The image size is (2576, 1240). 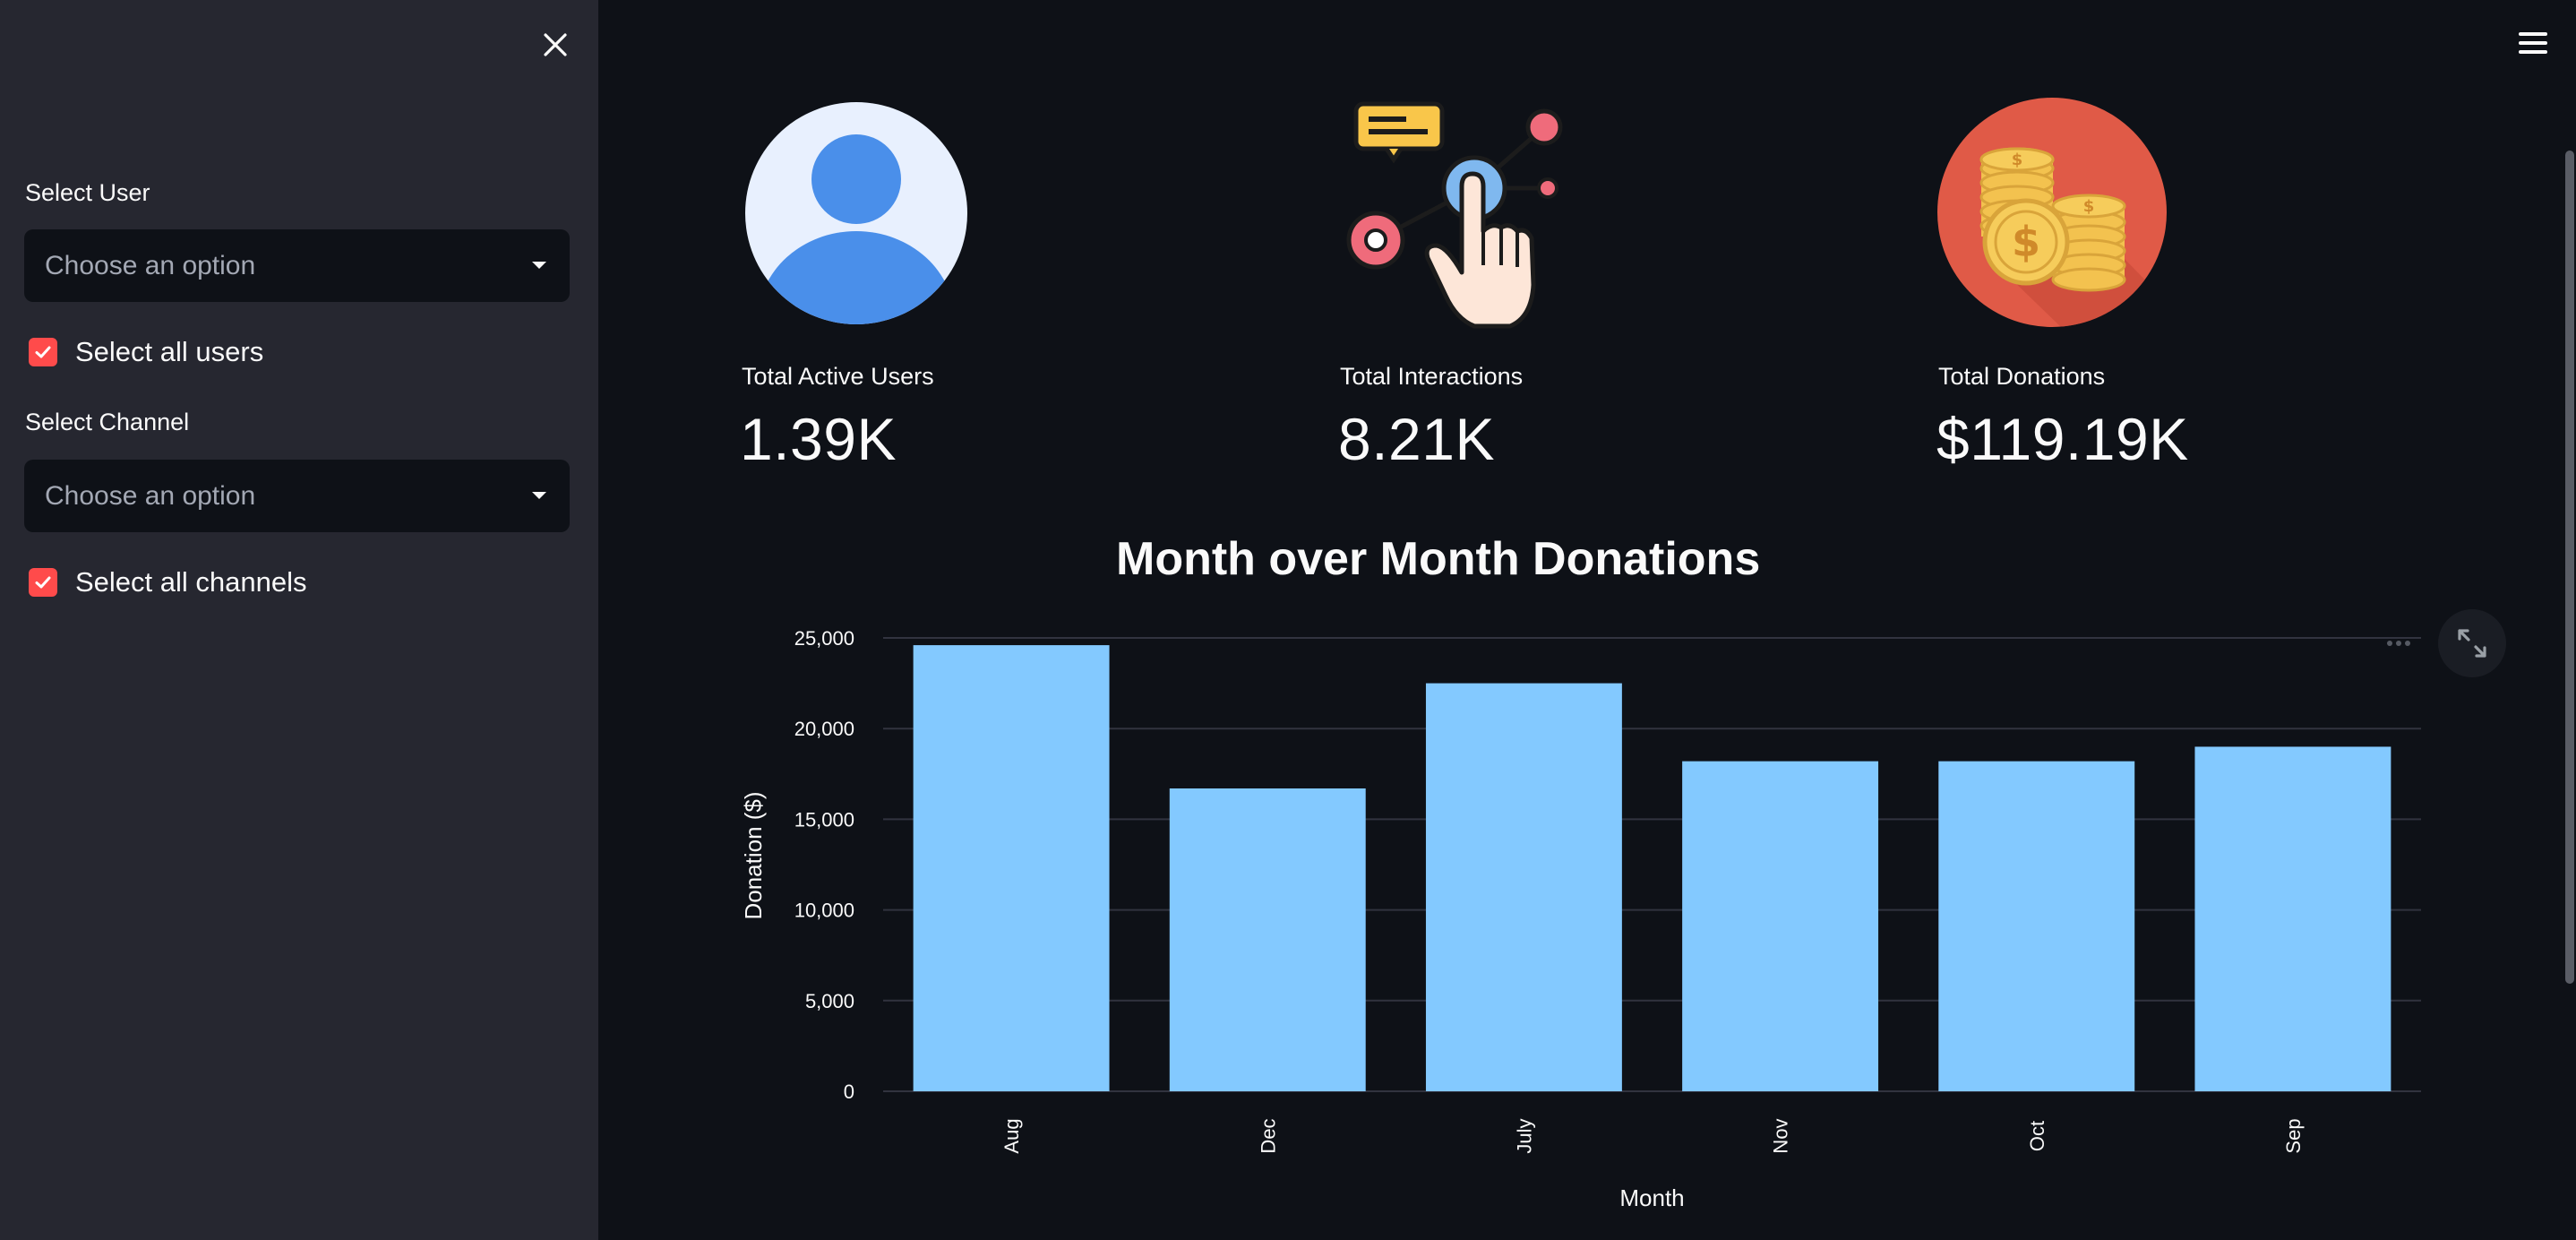 What do you see at coordinates (1781, 1136) in the screenshot?
I see `x-tick-label: Nov` at bounding box center [1781, 1136].